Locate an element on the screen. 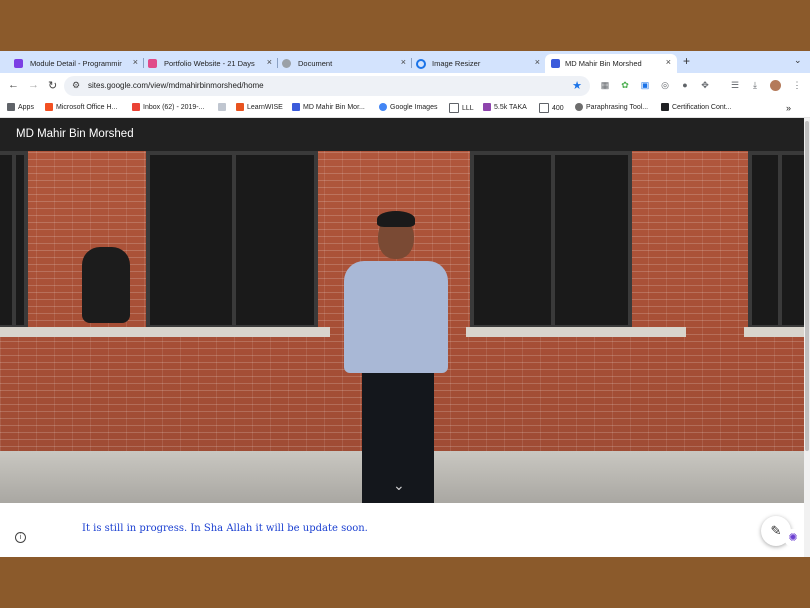 The width and height of the screenshot is (810, 608). tab-document: Document × is located at coordinates (344, 63).